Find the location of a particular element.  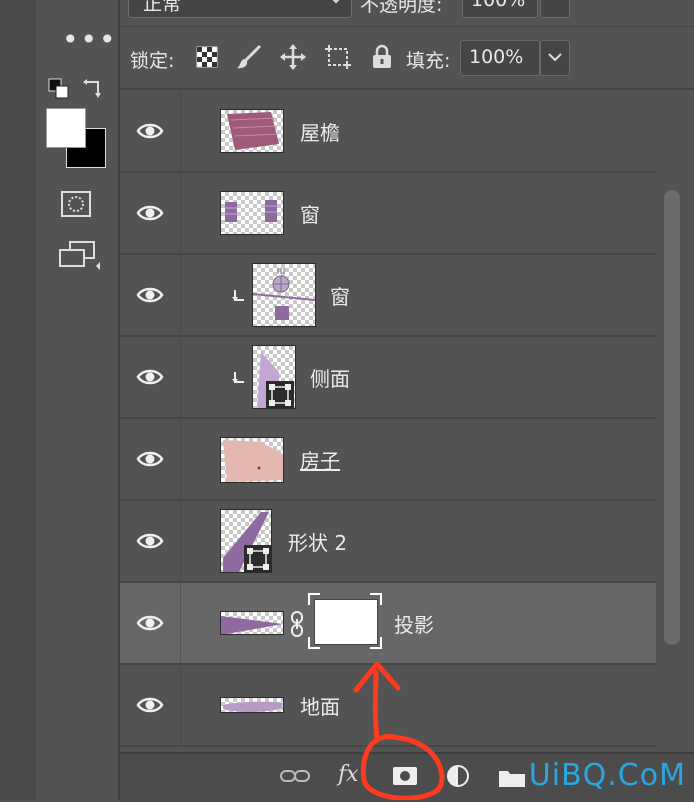

shadow-shape-icon is located at coordinates (252, 625).